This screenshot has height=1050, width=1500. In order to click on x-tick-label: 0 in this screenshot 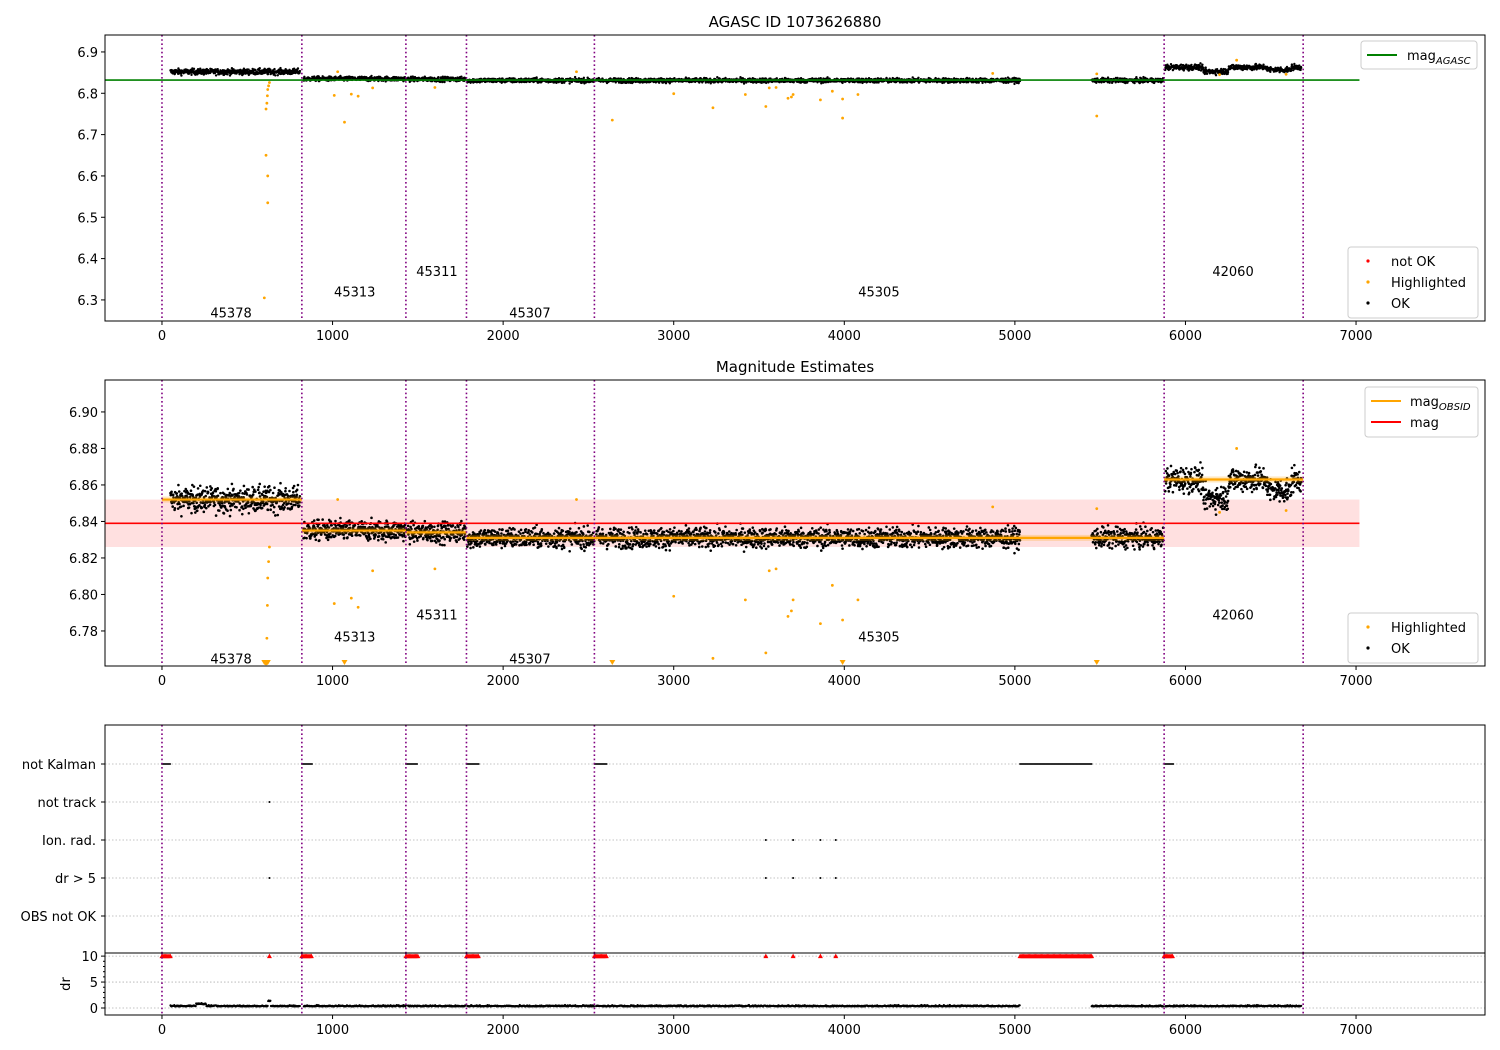, I will do `click(162, 336)`.